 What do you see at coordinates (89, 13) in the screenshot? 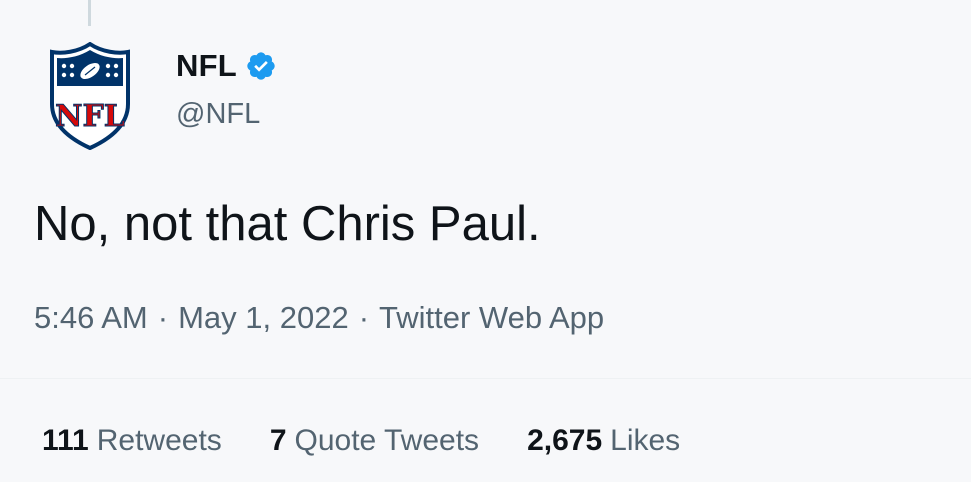
I see `thread-connector-line` at bounding box center [89, 13].